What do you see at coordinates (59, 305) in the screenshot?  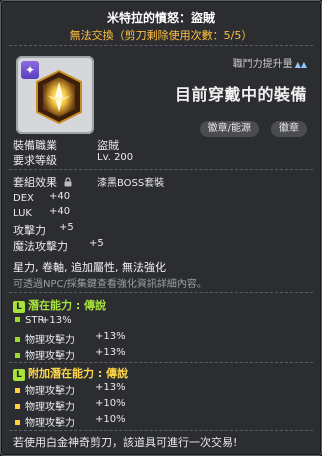 I see `potential-header: L 潛在能力 : 傳說` at bounding box center [59, 305].